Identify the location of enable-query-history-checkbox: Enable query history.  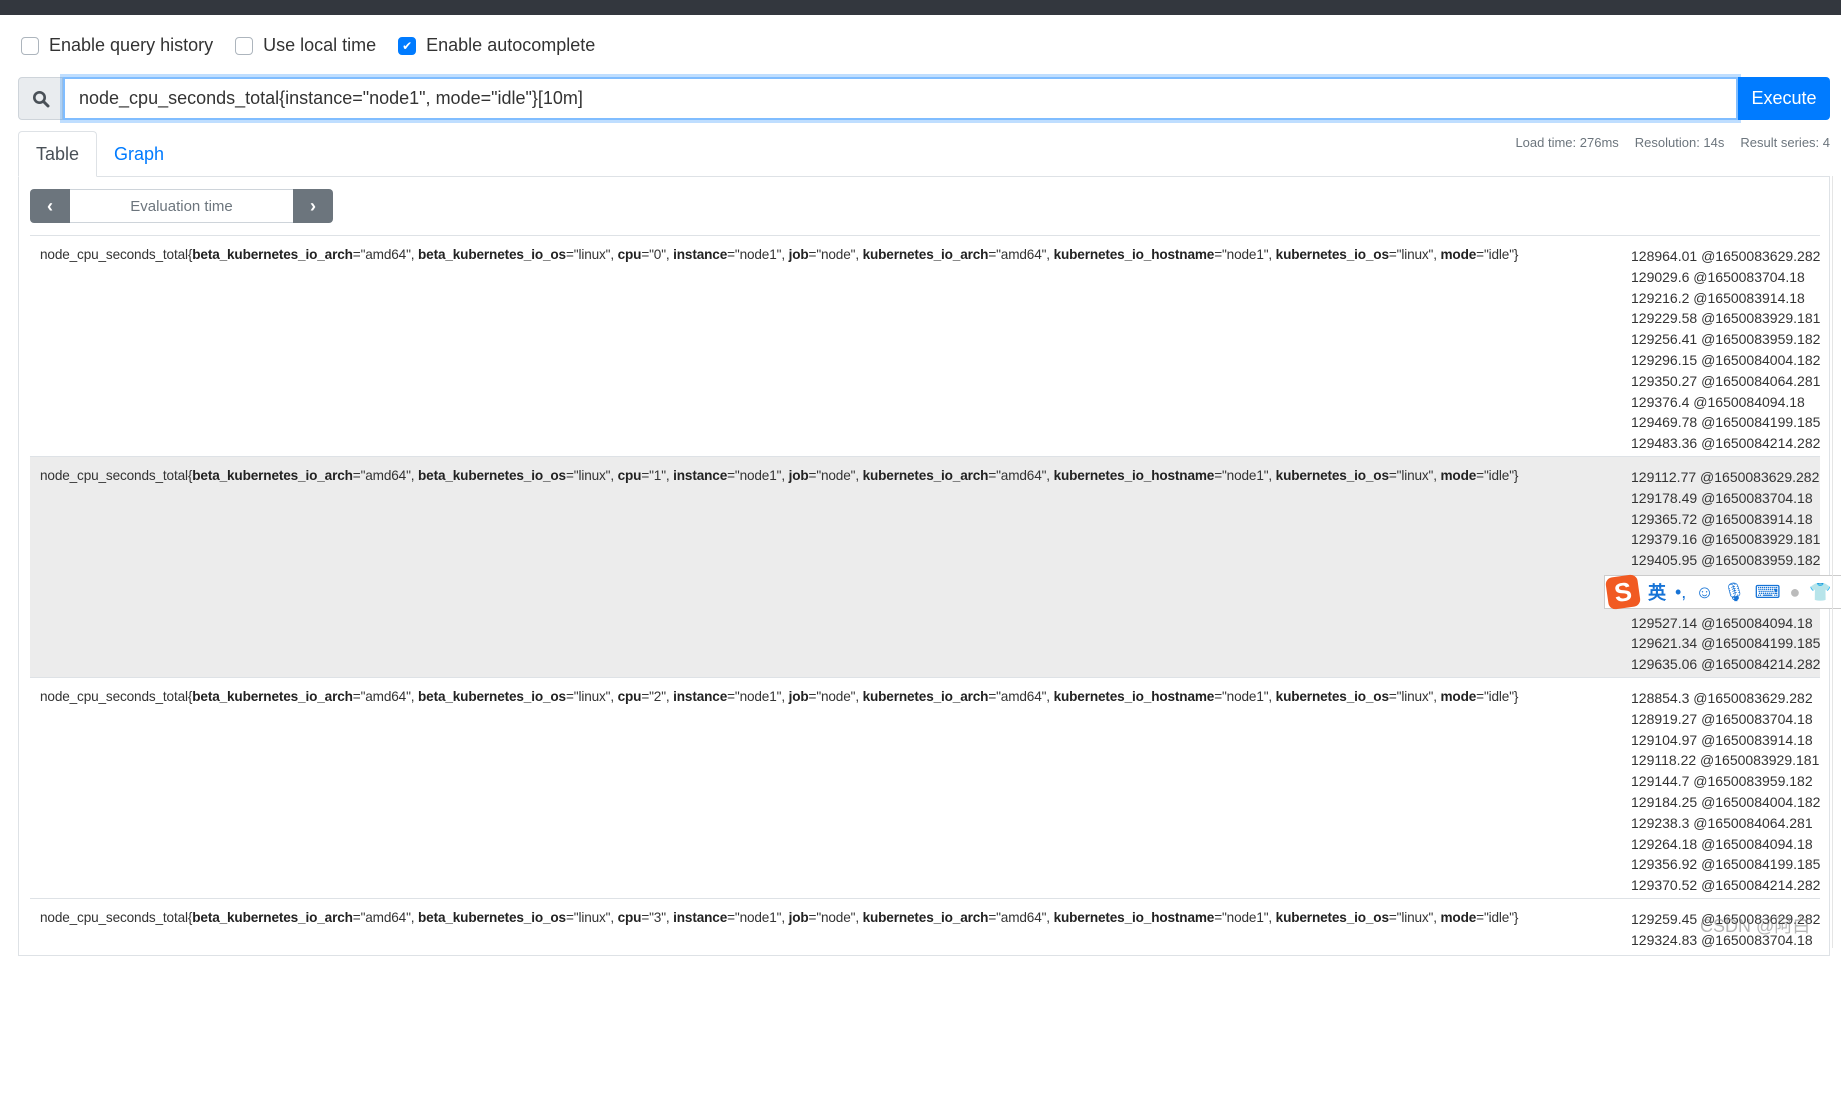
(117, 45).